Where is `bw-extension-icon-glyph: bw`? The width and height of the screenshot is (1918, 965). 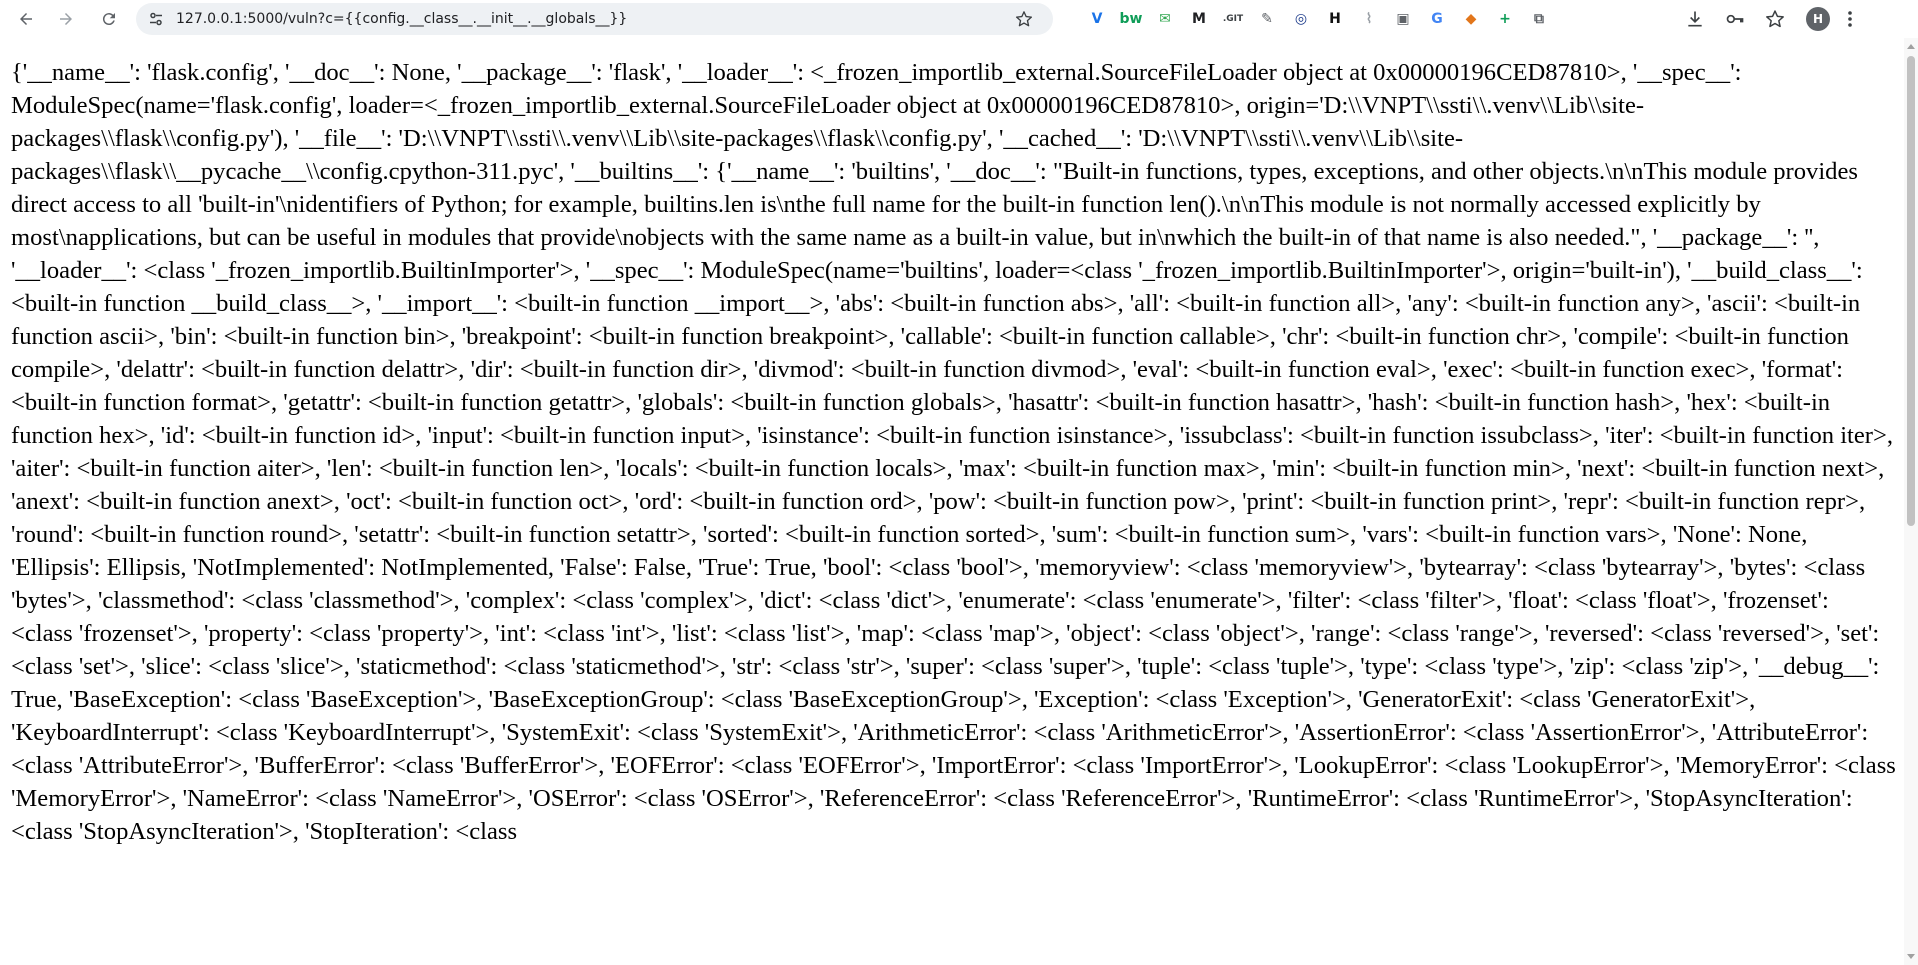
bw-extension-icon-glyph: bw is located at coordinates (1131, 19).